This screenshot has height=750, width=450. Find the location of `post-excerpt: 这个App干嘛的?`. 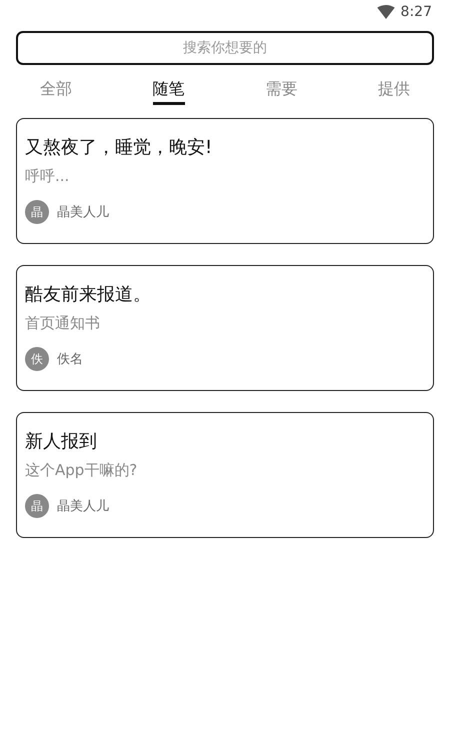

post-excerpt: 这个App干嘛的? is located at coordinates (81, 470).